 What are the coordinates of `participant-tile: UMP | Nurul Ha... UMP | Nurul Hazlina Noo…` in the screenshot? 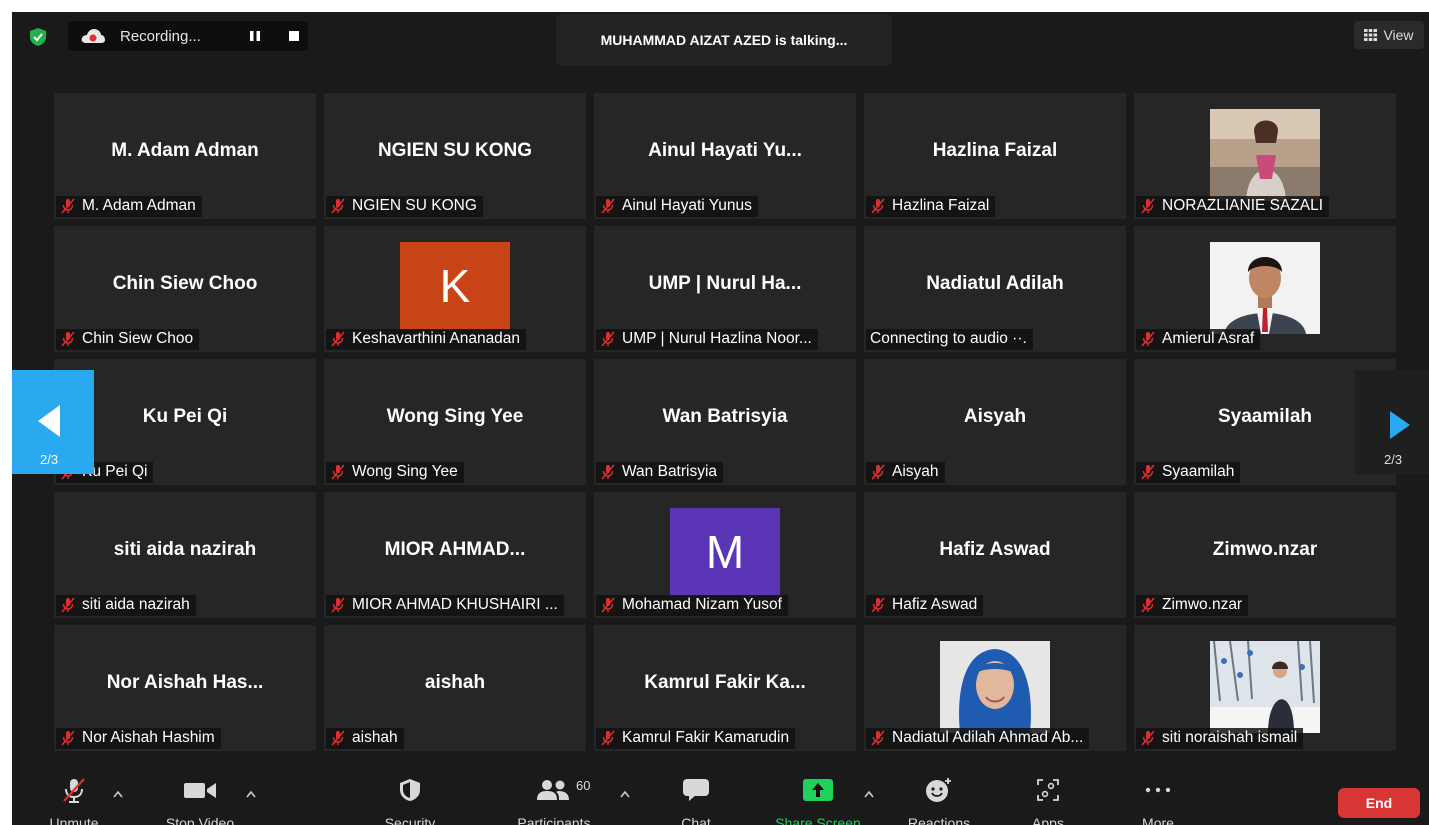 It's located at (725, 289).